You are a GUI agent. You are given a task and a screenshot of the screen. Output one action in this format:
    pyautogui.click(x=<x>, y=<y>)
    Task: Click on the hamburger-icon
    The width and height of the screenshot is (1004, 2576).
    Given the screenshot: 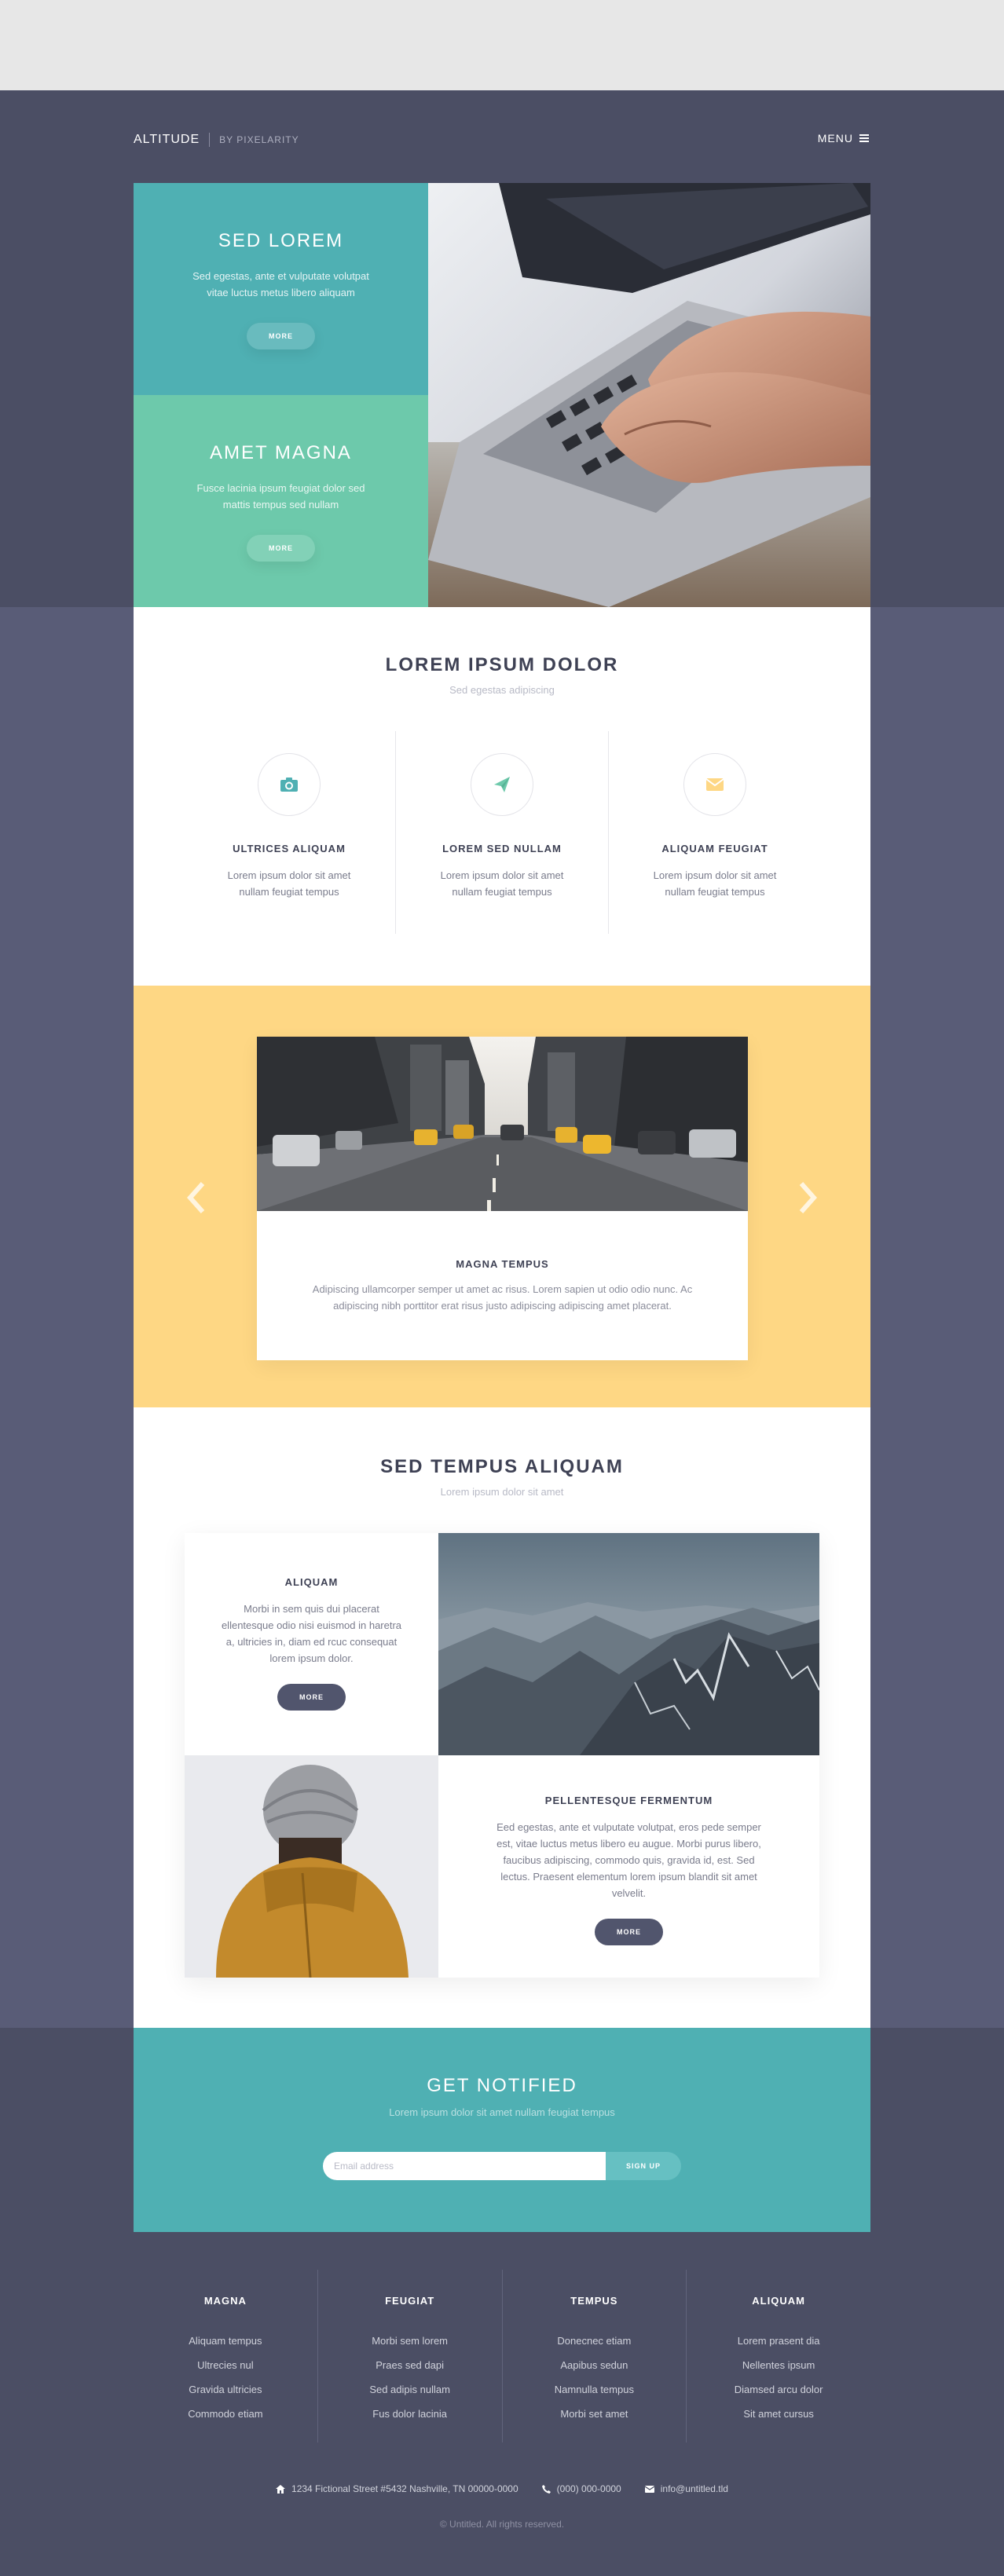 What is the action you would take?
    pyautogui.click(x=864, y=138)
    